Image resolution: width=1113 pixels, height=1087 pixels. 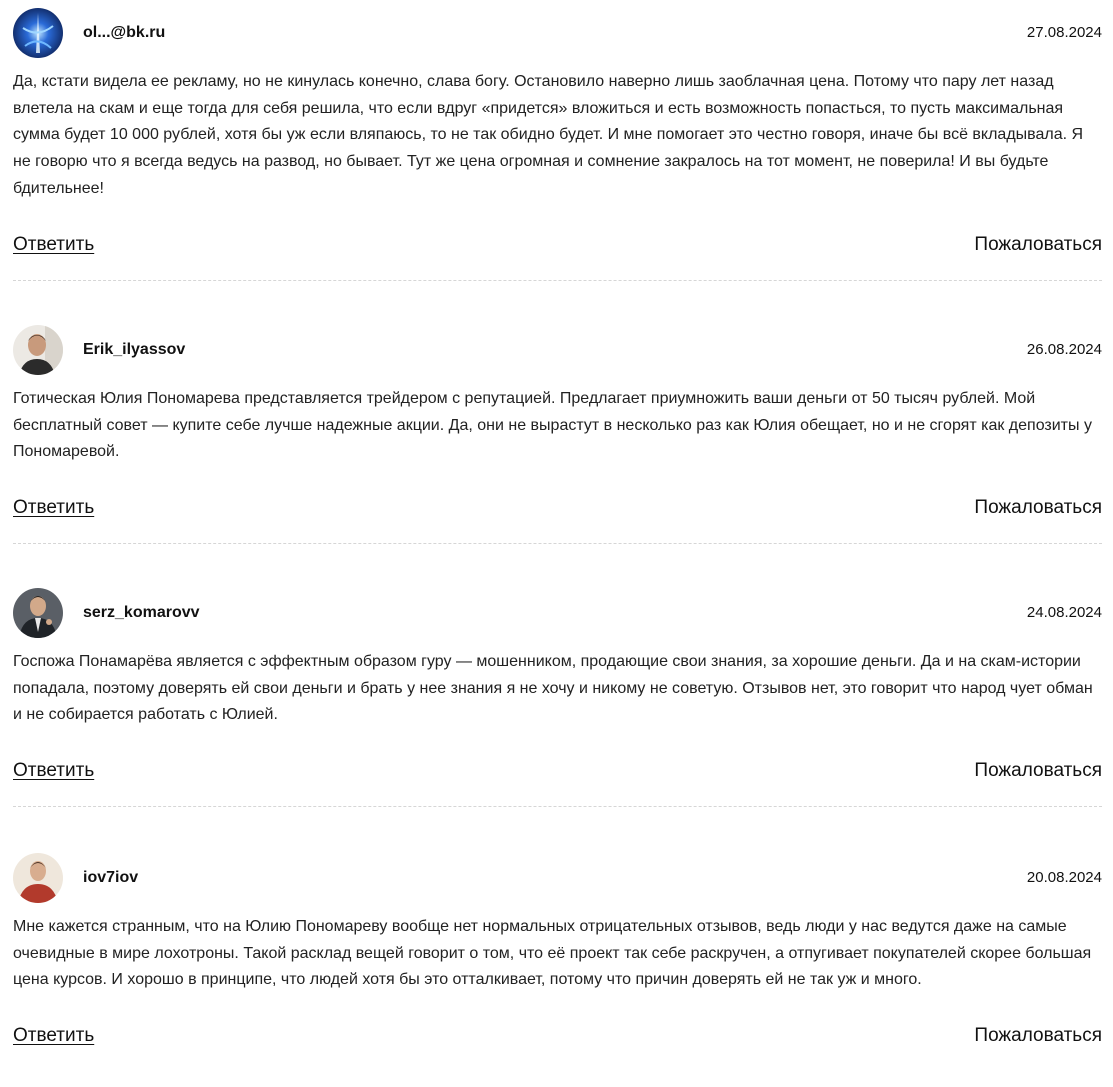 What do you see at coordinates (1064, 349) in the screenshot?
I see `comment-date: 26.08.2024` at bounding box center [1064, 349].